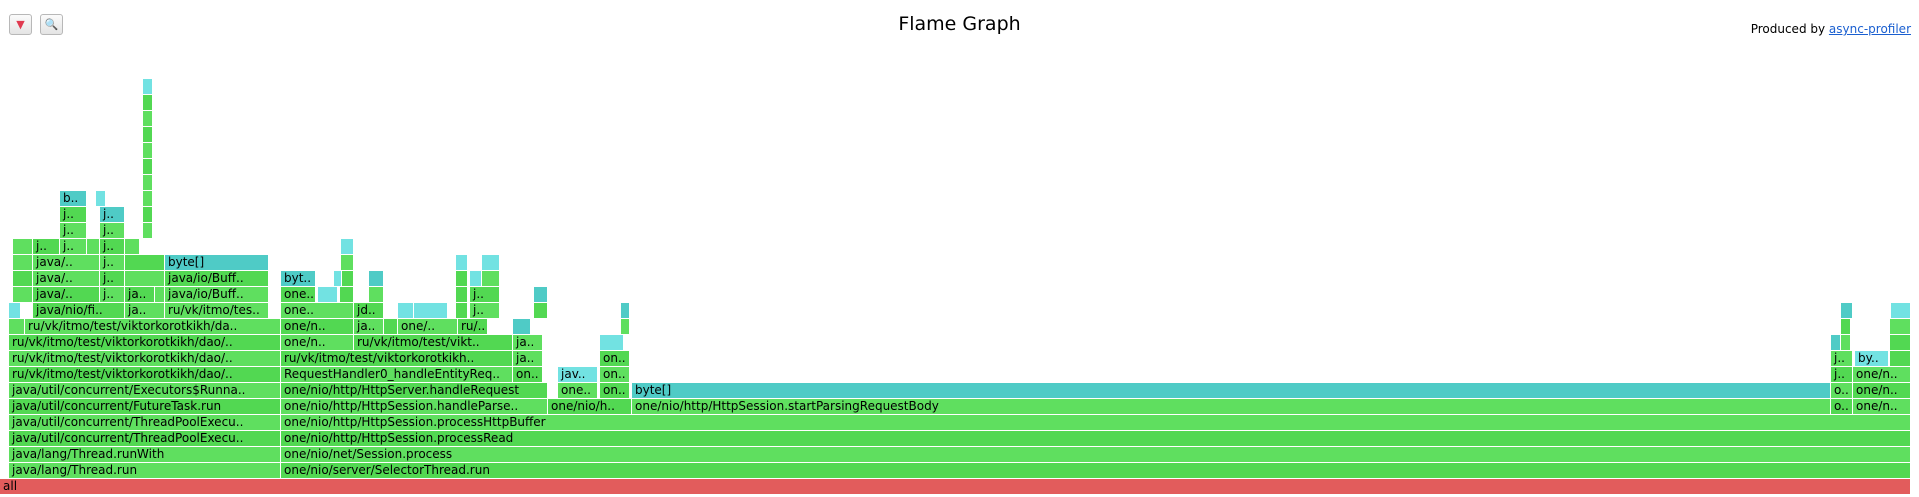 Image resolution: width=1919 pixels, height=497 pixels. Describe the element at coordinates (145, 470) in the screenshot. I see `flame-frame: java/lang/Thread.run` at that location.